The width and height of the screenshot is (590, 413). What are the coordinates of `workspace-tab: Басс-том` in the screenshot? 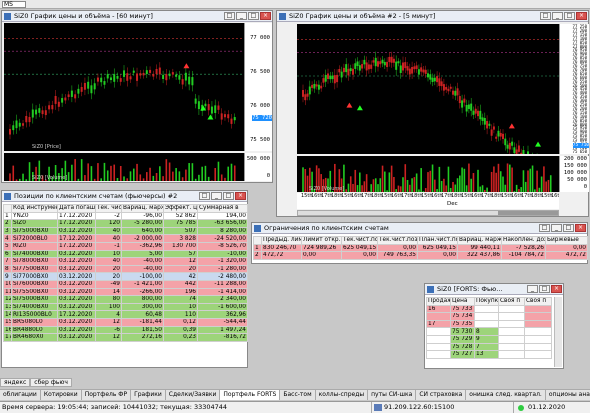 It's located at (298, 395).